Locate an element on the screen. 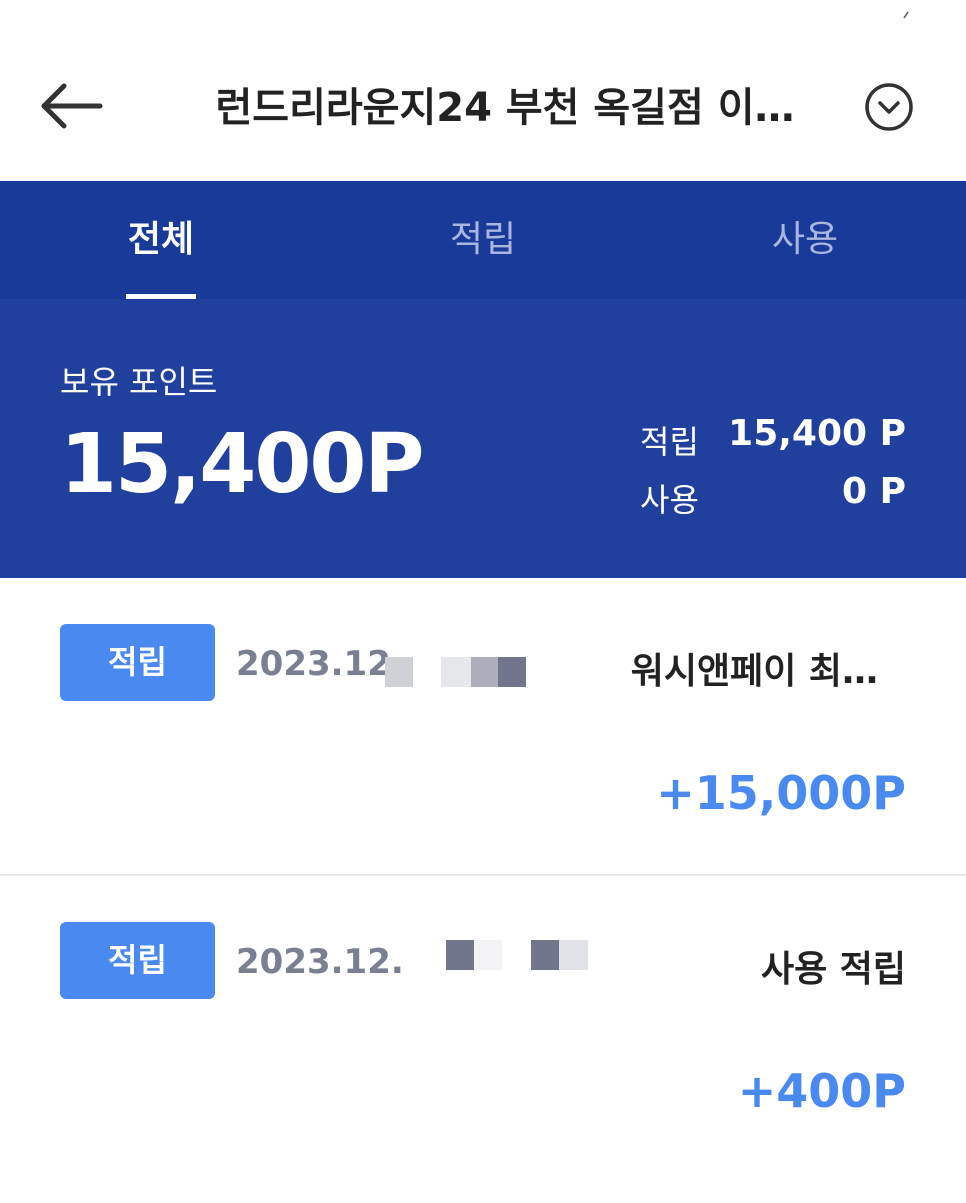  tab-bar: 전체 적립 사용 is located at coordinates (483, 240).